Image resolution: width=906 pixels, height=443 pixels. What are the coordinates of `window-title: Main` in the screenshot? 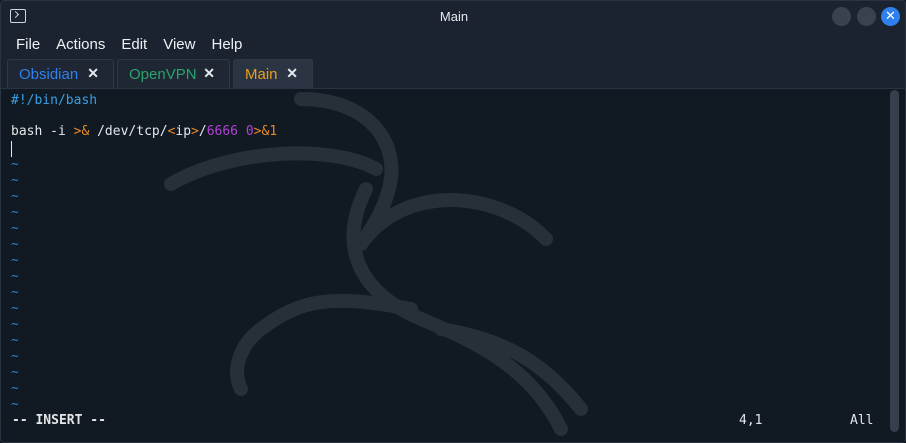 It's located at (454, 16).